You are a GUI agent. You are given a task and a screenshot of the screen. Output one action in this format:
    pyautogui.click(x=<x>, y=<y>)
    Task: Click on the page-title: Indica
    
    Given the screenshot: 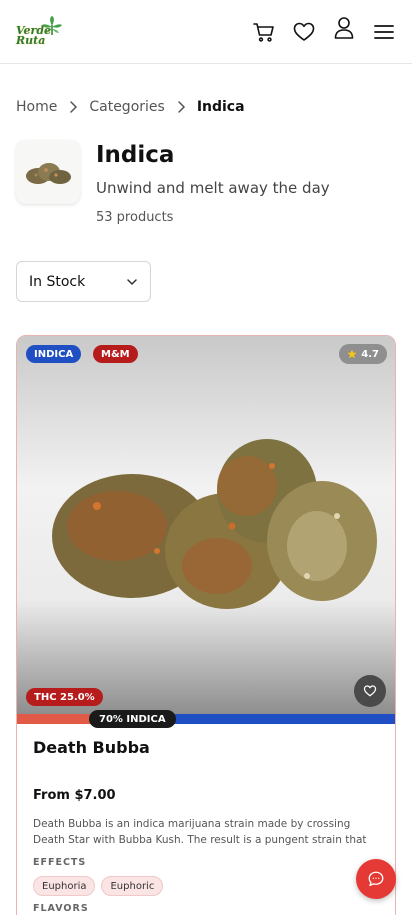 What is the action you would take?
    pyautogui.click(x=135, y=155)
    